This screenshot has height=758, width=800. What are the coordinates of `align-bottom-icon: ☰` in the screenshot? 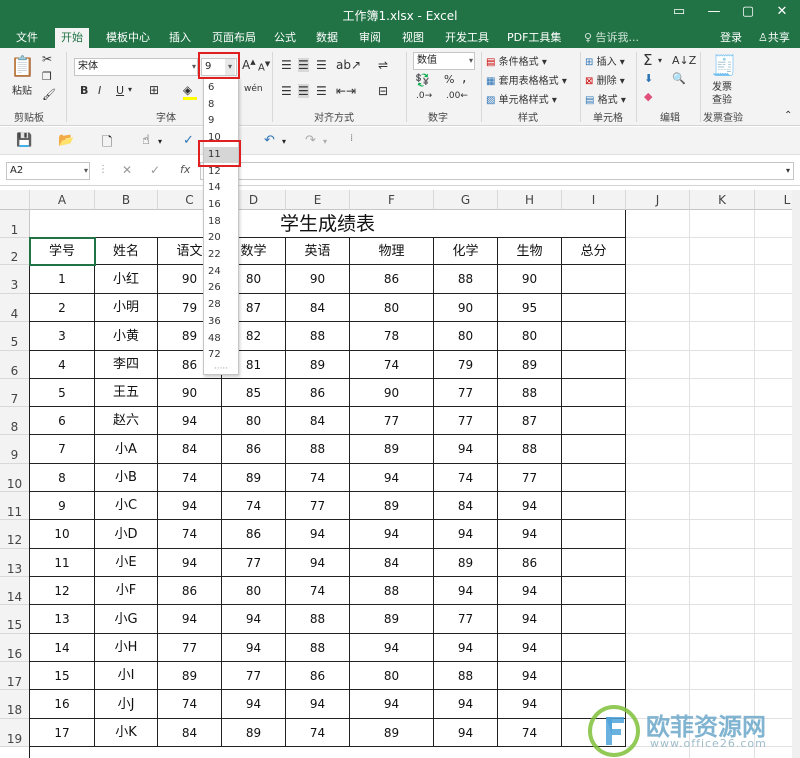 It's located at (321, 65).